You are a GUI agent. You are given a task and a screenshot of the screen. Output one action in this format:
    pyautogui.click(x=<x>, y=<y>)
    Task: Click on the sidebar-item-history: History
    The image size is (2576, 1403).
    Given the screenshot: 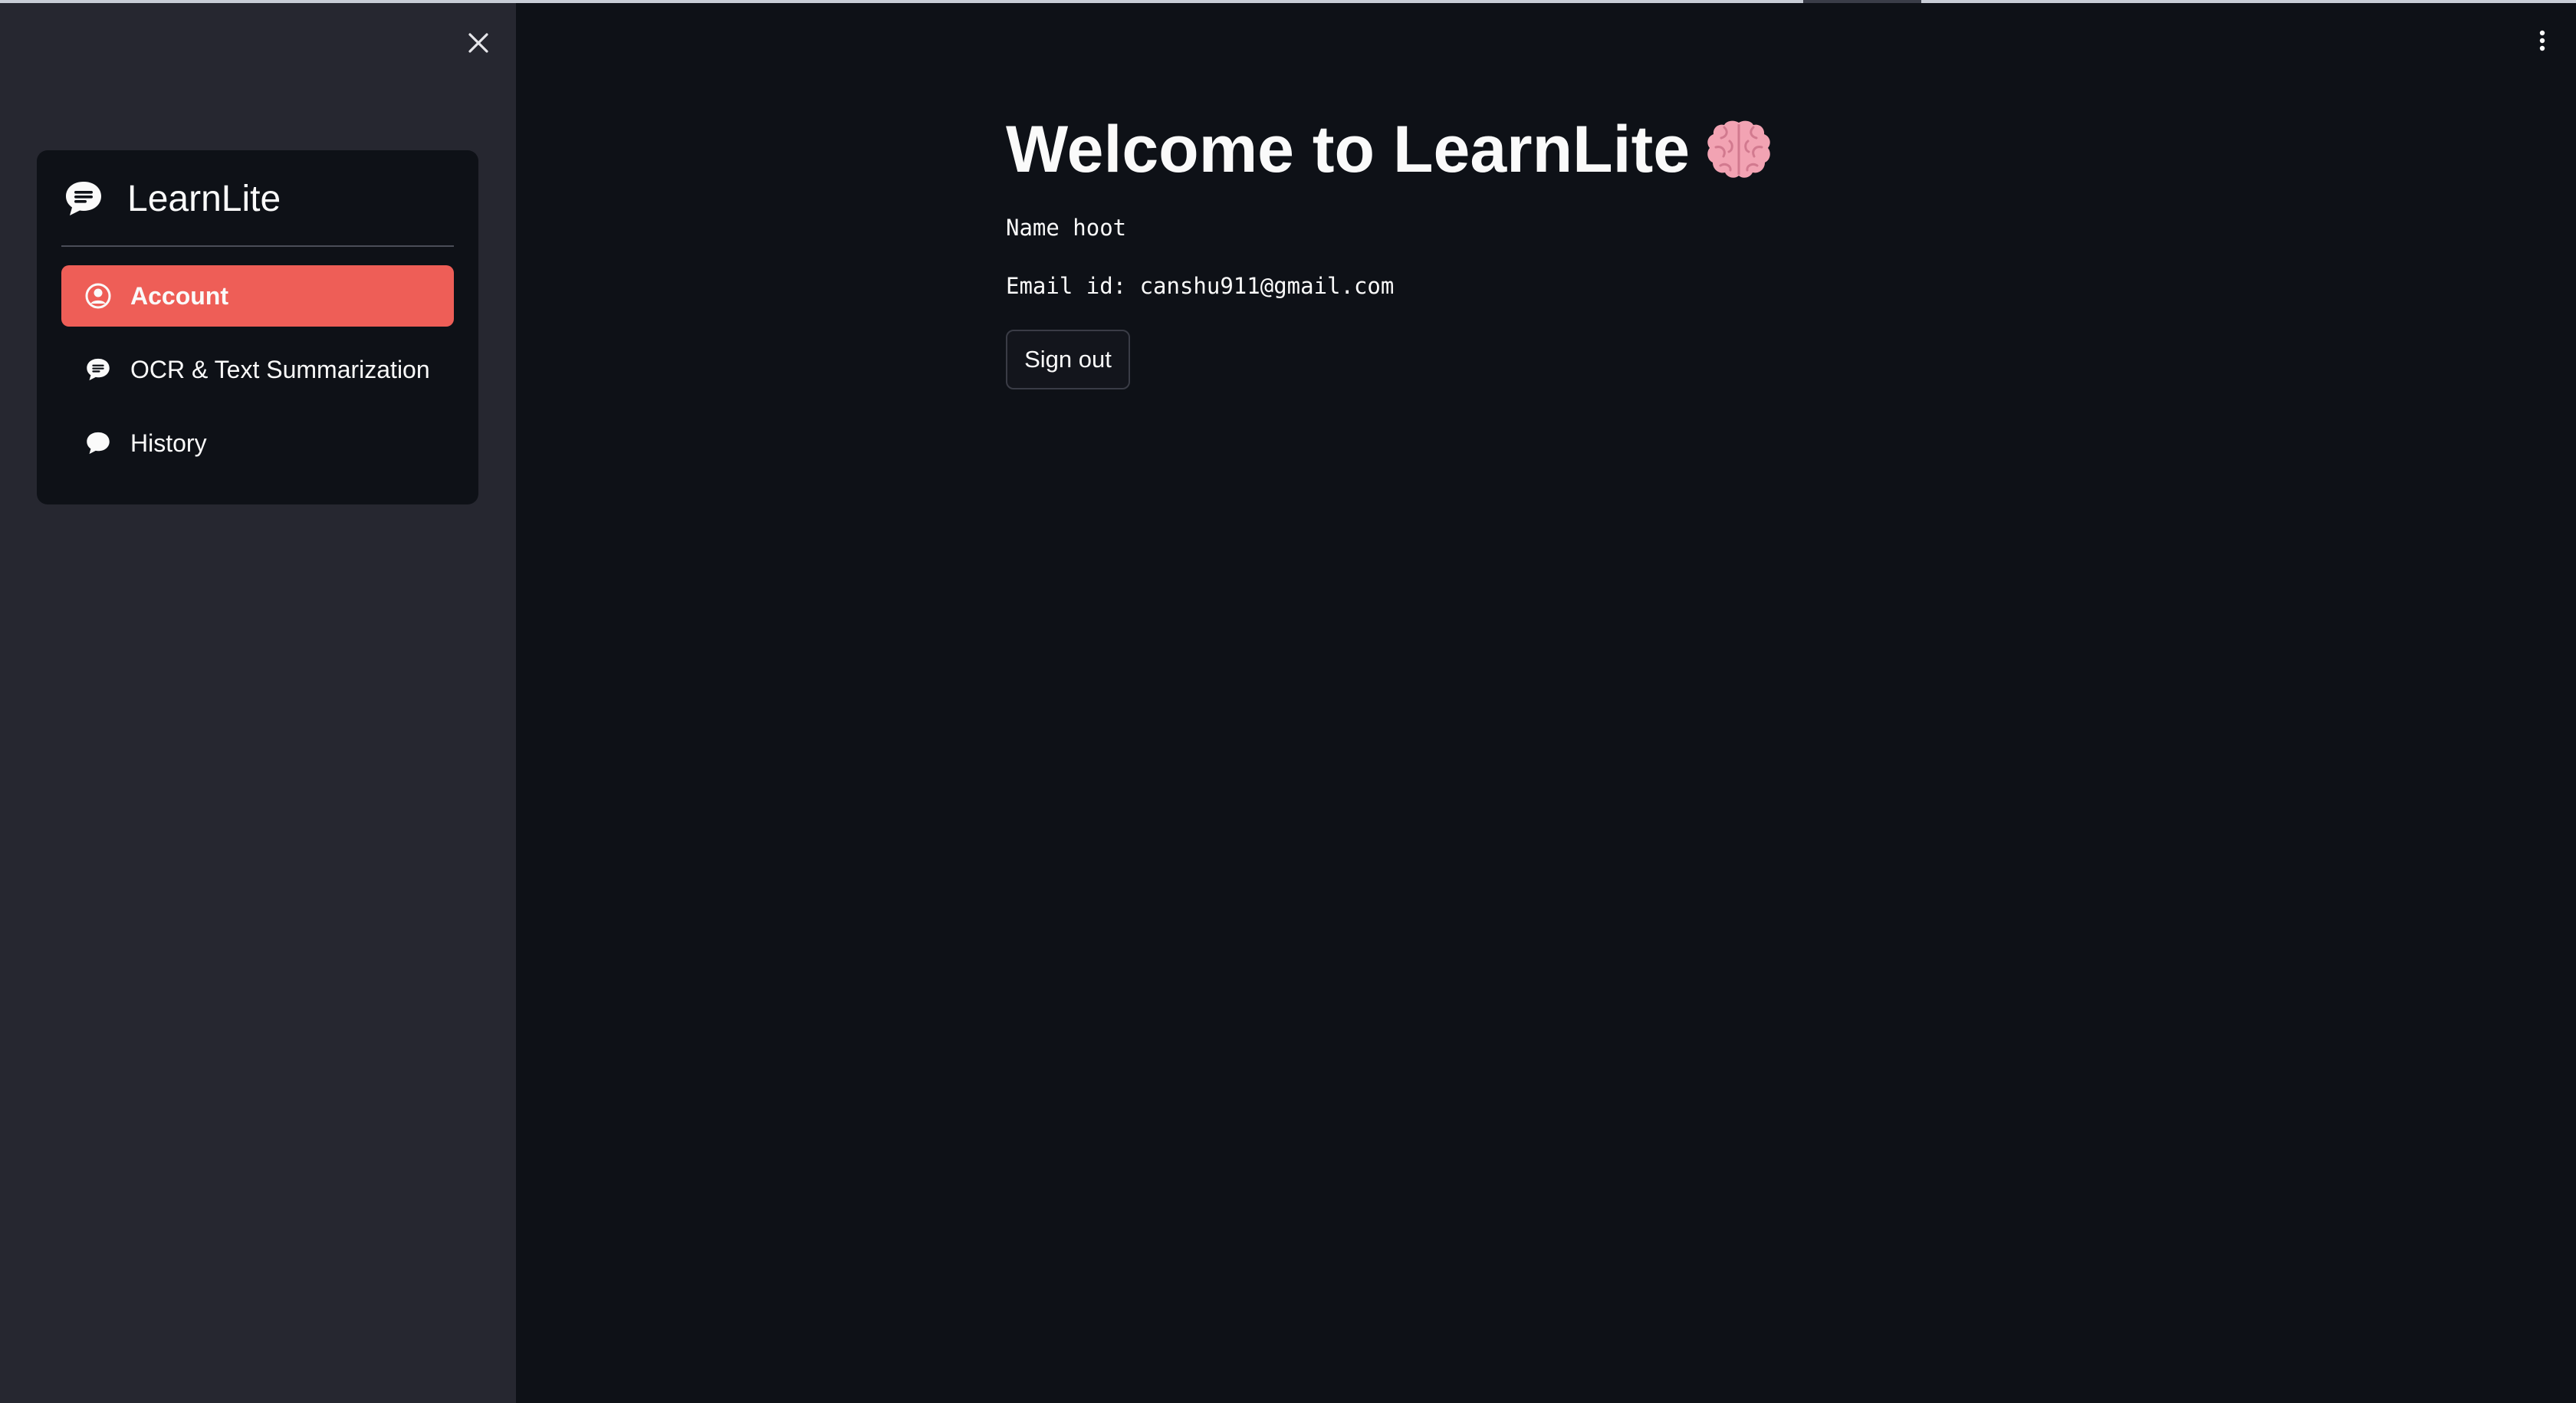 What is the action you would take?
    pyautogui.click(x=257, y=443)
    